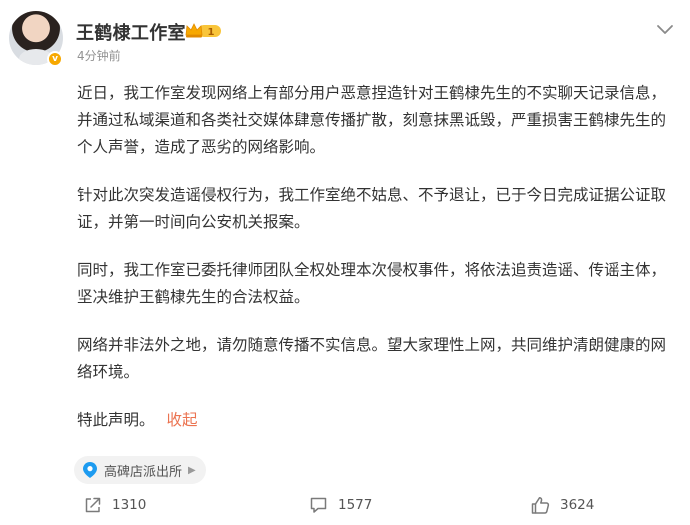 The image size is (690, 525). I want to click on vip-level: 1, so click(211, 32).